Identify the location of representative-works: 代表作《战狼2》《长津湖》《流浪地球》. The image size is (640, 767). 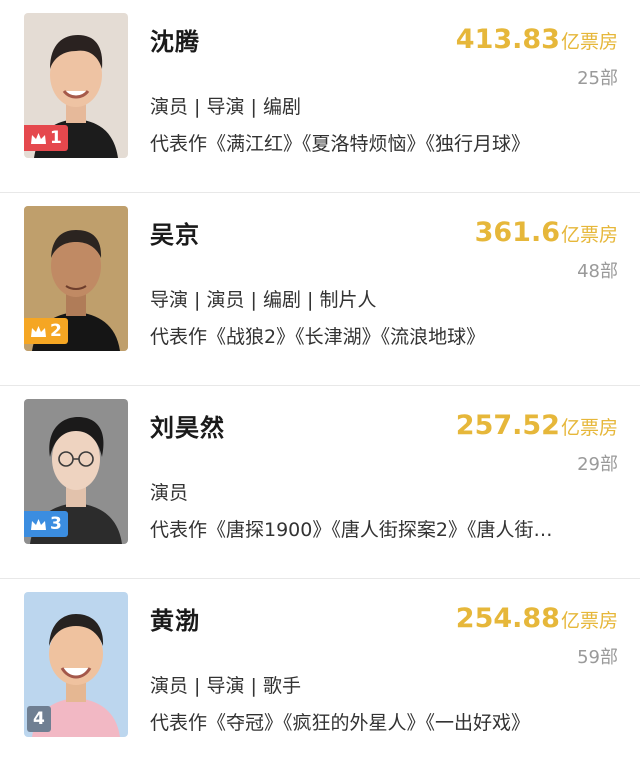
(318, 337).